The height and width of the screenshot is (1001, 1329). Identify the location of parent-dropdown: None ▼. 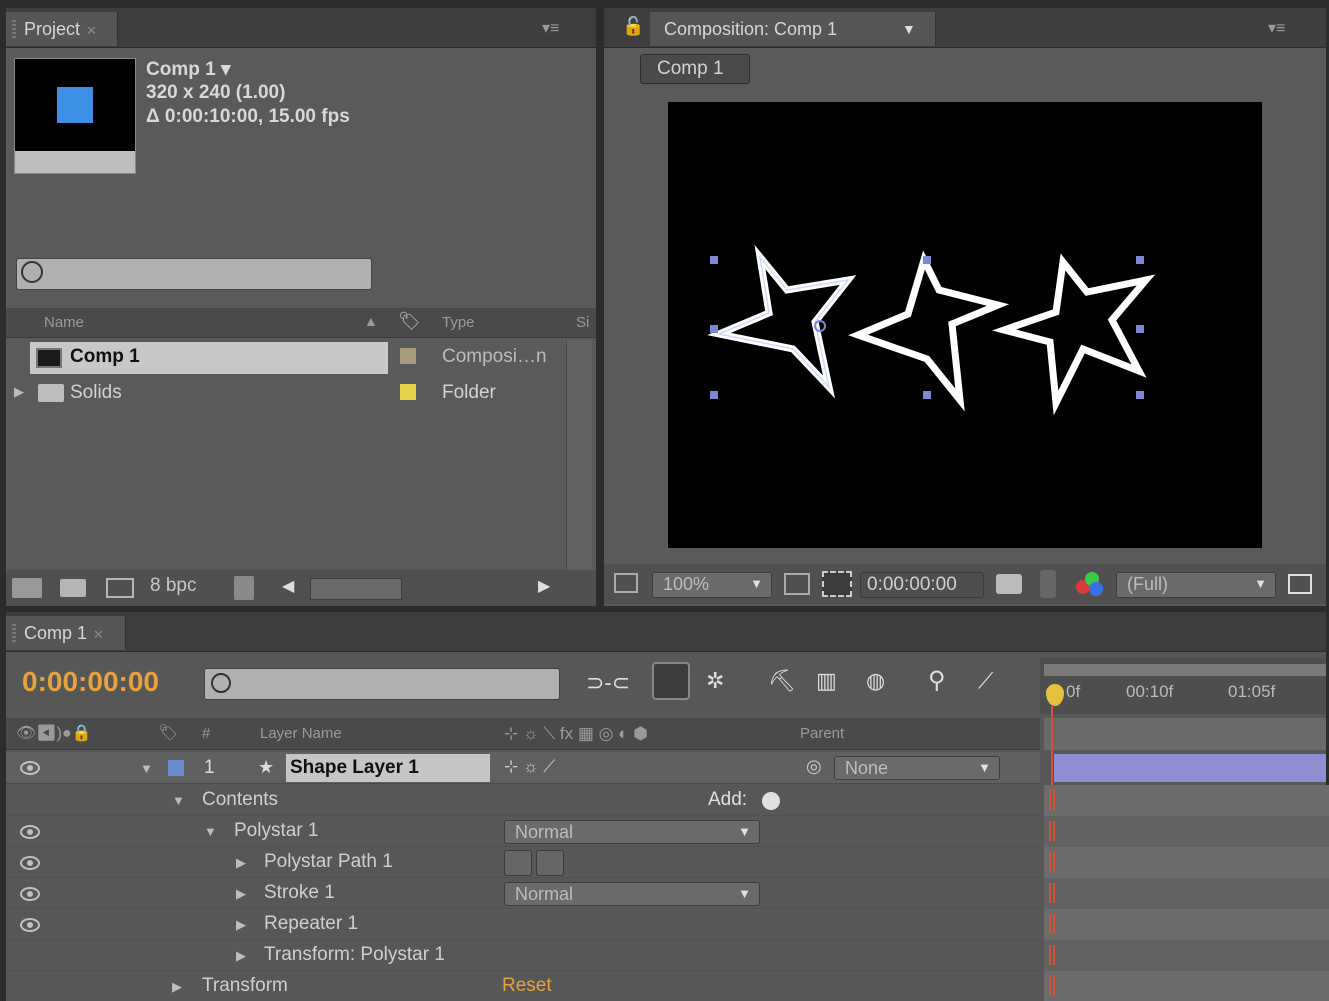
(917, 768).